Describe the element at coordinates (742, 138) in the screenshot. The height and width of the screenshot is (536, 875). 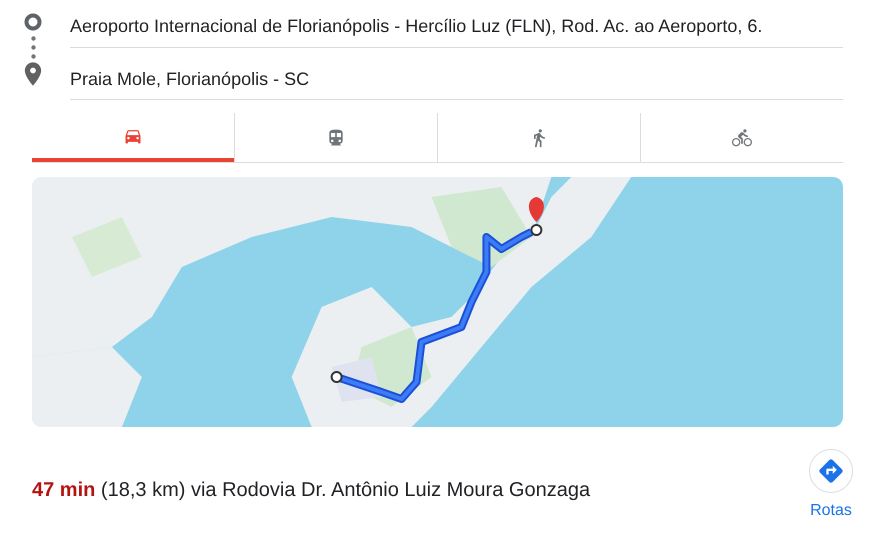
I see `bicycle-icon` at that location.